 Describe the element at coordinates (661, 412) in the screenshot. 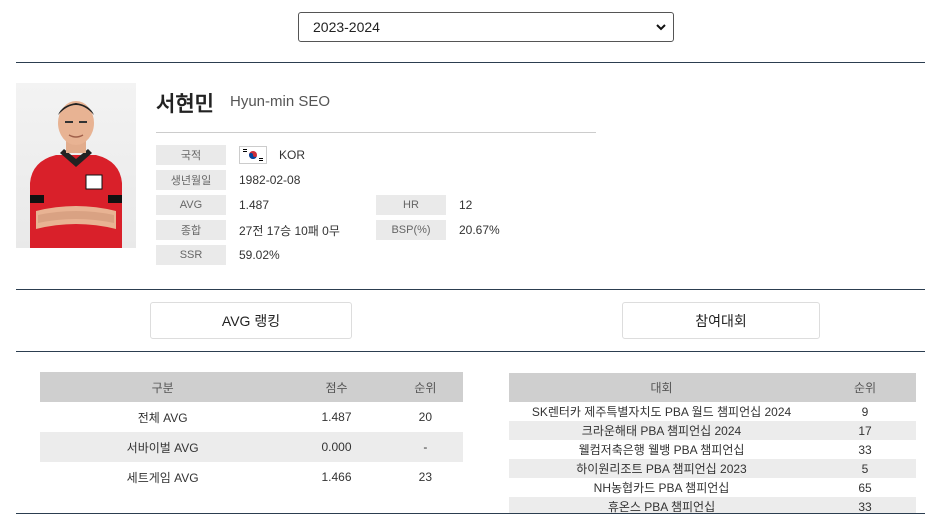

I see `tournament-name: SK렌터카 제주특별자치도 PBA 월드 챔피언십 2024` at that location.